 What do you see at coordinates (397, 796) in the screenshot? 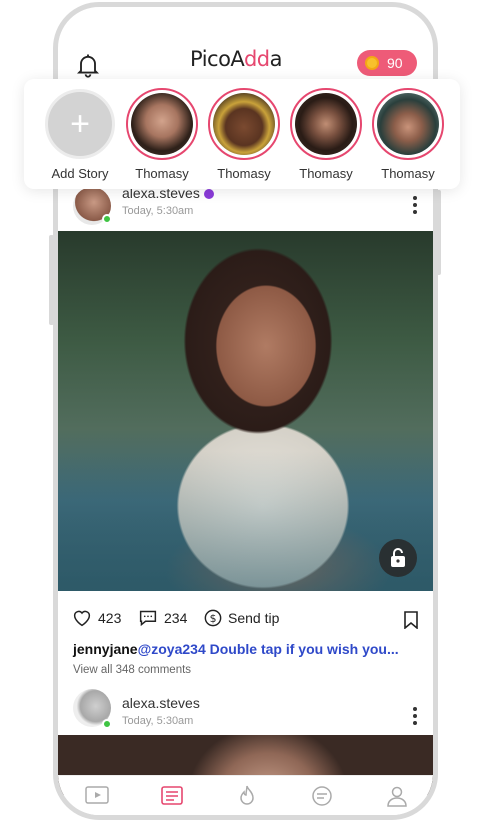
I see `profile-tab-icon` at bounding box center [397, 796].